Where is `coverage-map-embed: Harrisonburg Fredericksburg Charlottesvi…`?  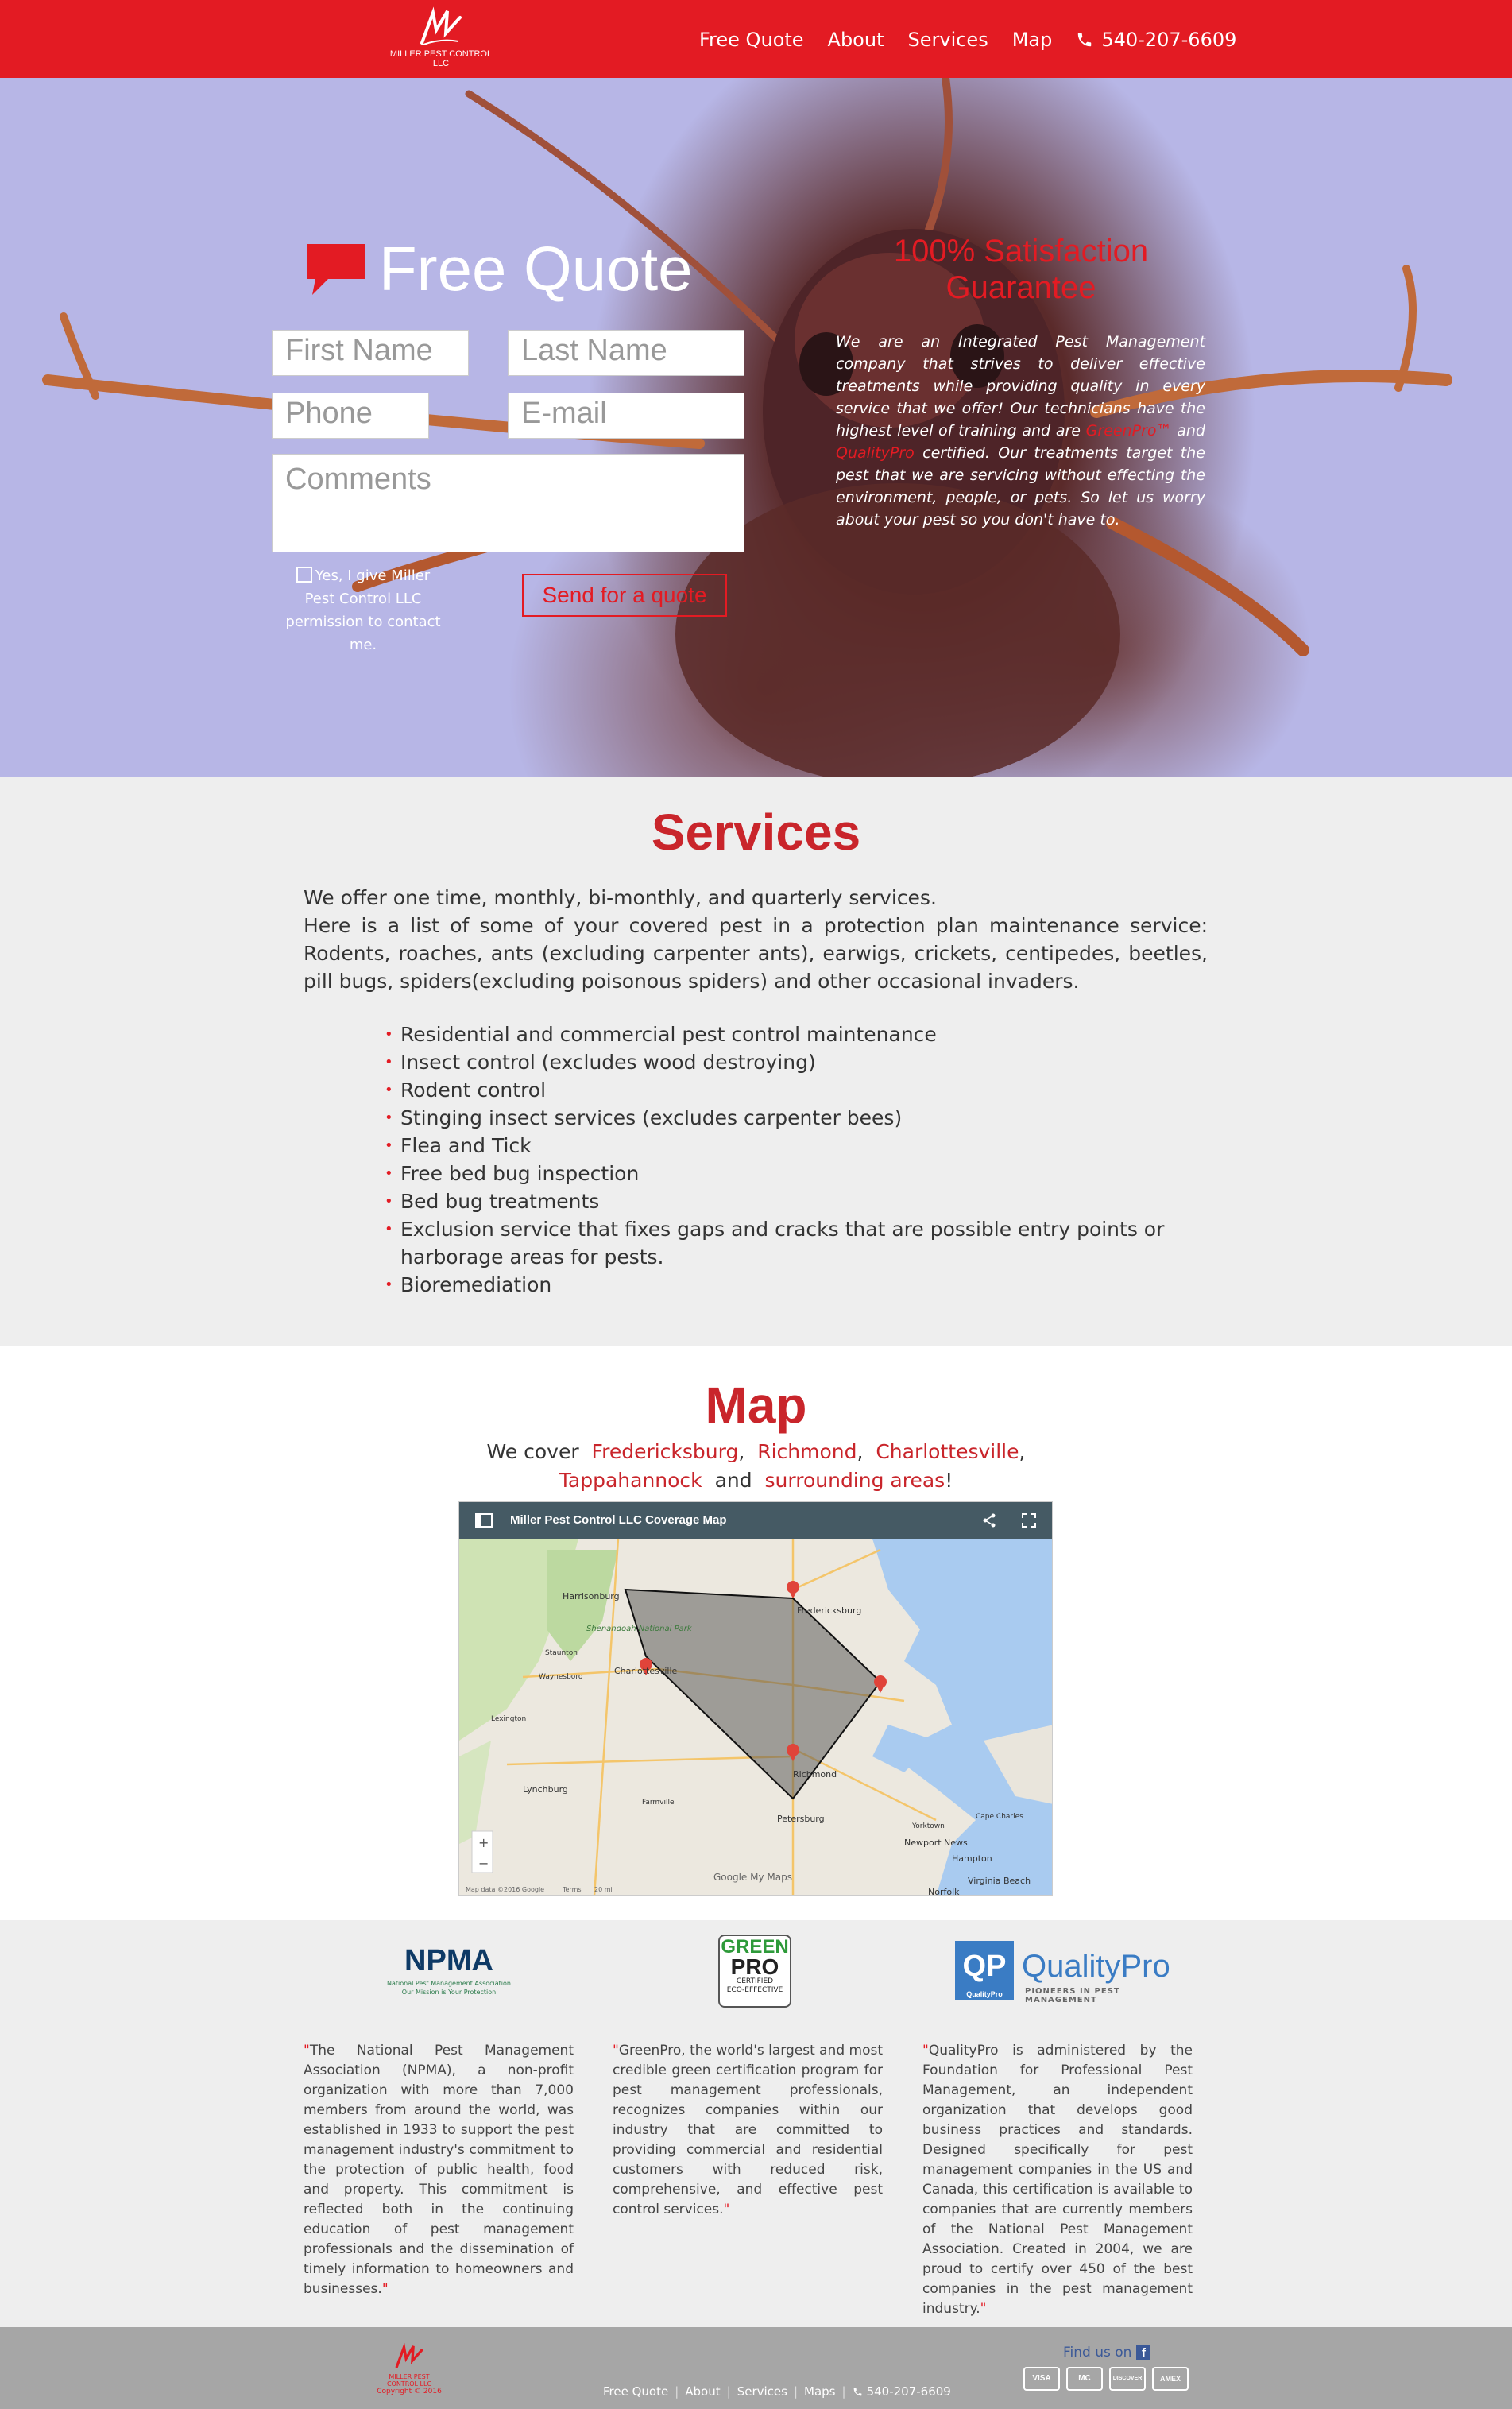 coverage-map-embed: Harrisonburg Fredericksburg Charlottesvi… is located at coordinates (755, 1698).